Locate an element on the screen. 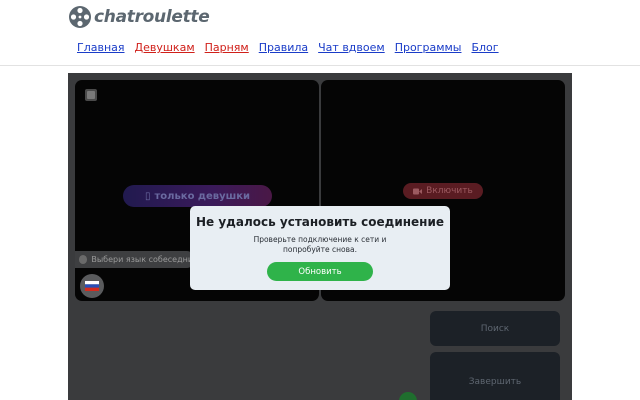 The width and height of the screenshot is (640, 400). nav-link-programs: Программы is located at coordinates (428, 47).